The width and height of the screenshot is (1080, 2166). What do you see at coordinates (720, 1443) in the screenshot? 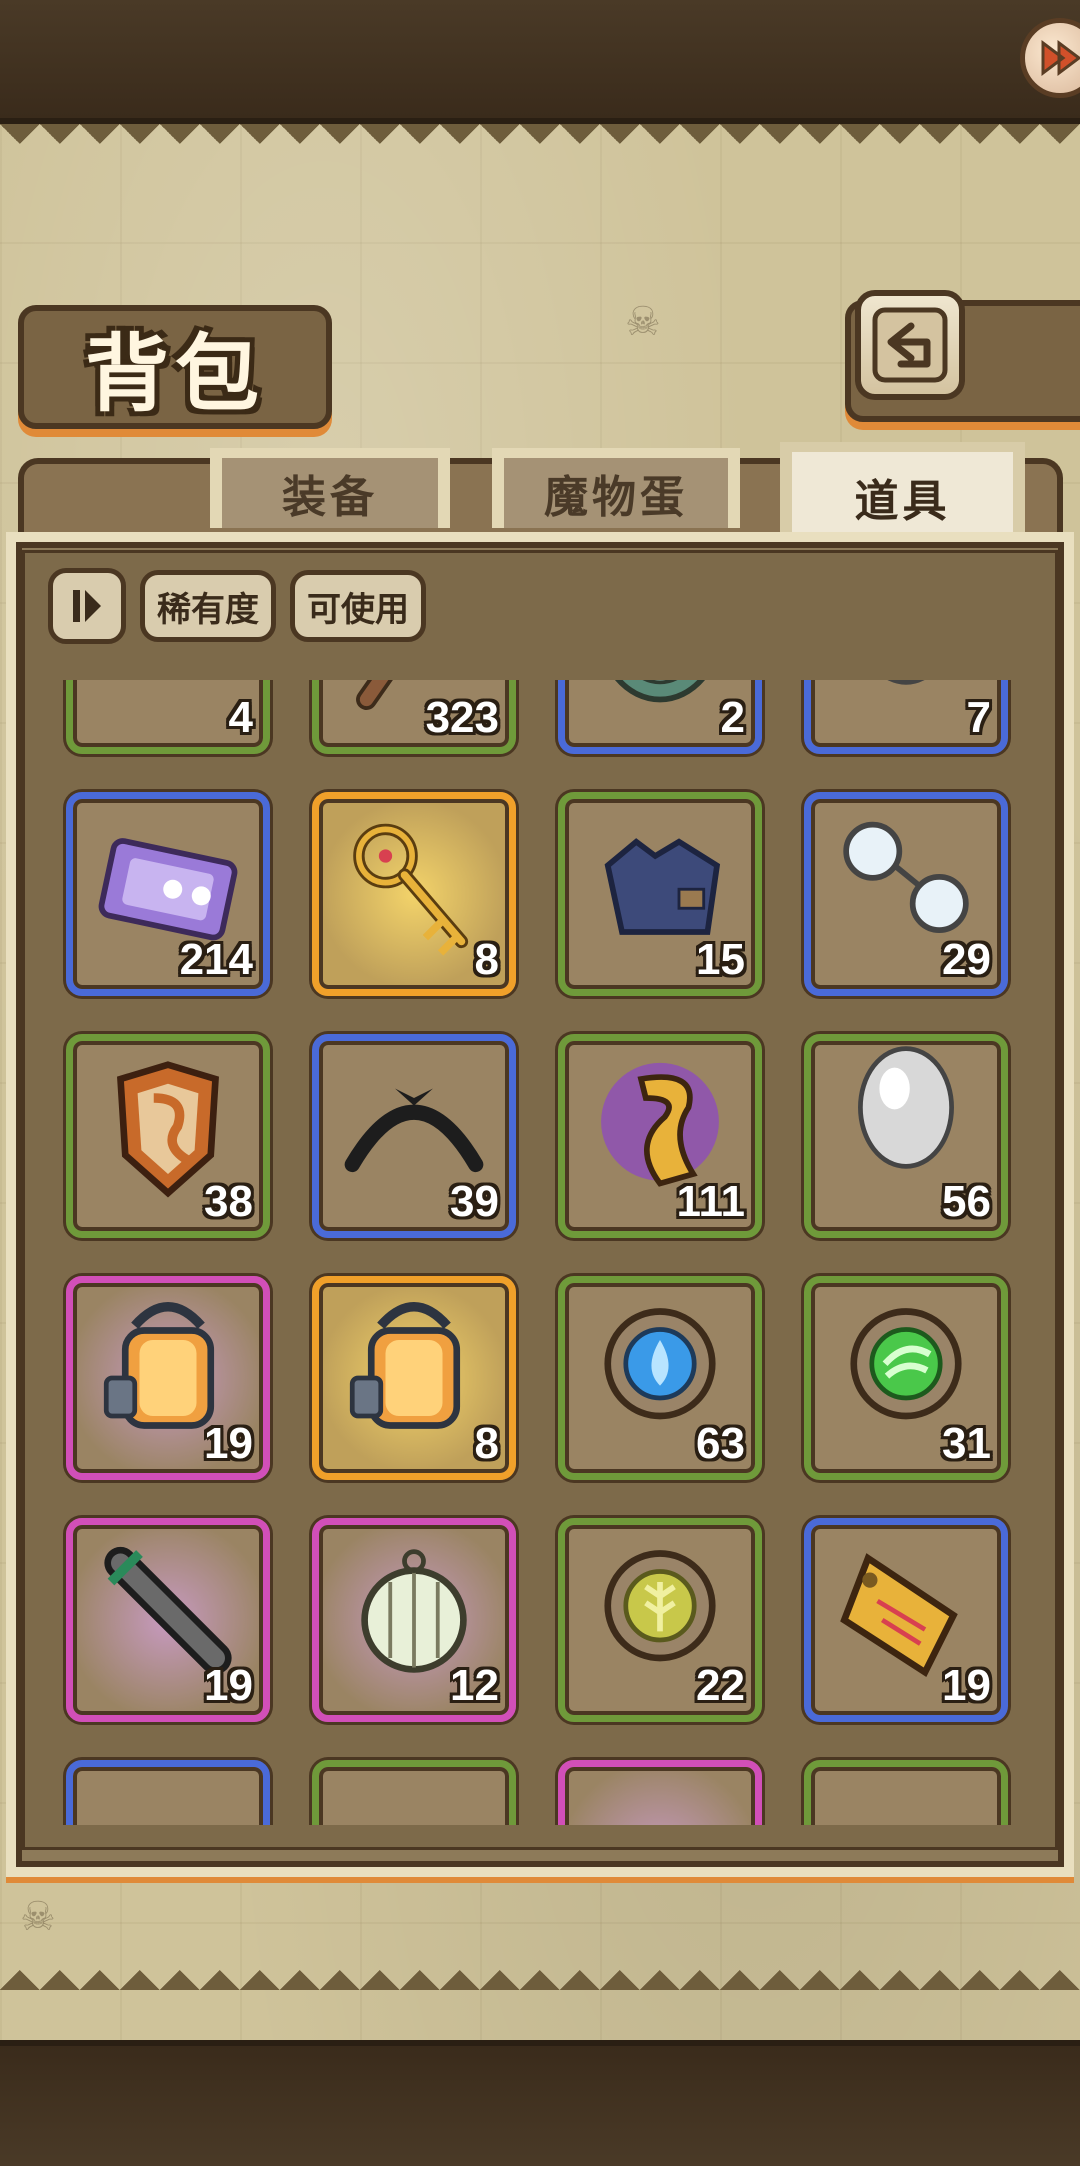
I see `item-count: 63` at bounding box center [720, 1443].